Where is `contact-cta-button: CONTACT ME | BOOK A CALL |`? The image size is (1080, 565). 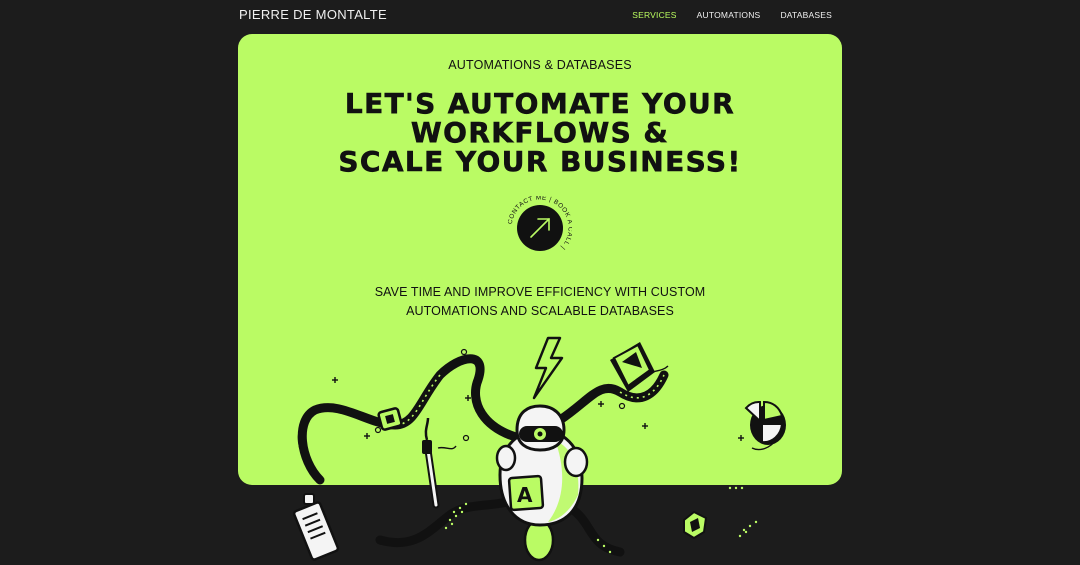
contact-cta-button: CONTACT ME | BOOK A CALL | is located at coordinates (540, 227).